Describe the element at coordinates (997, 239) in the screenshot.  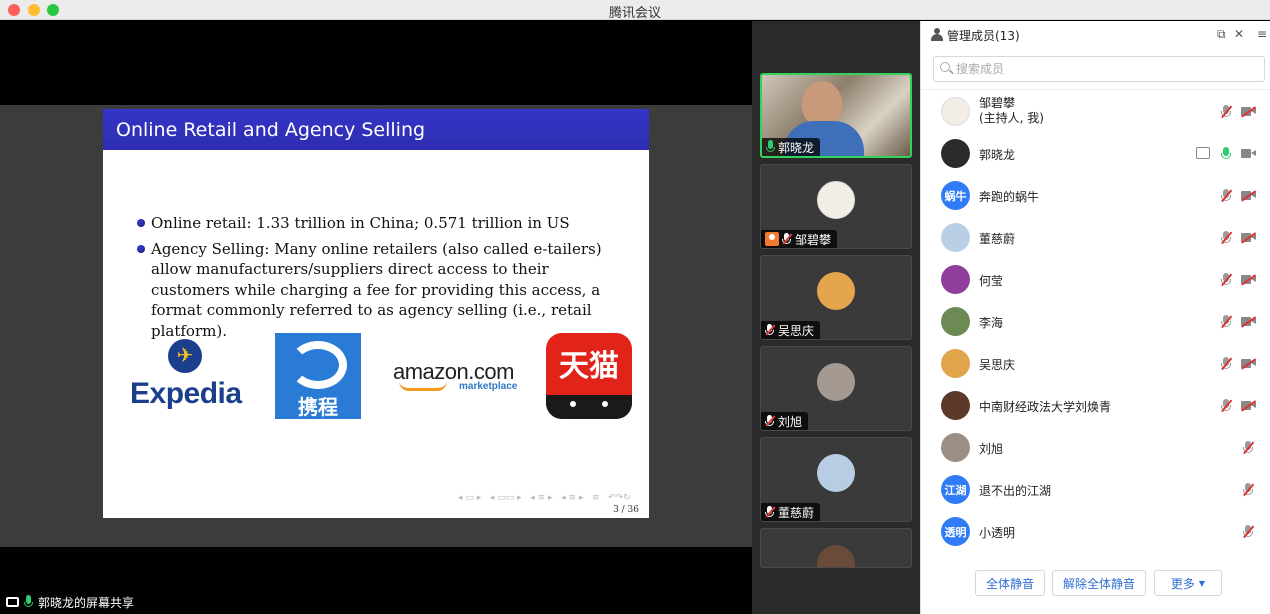
I see `member-name: 董慈蔚` at that location.